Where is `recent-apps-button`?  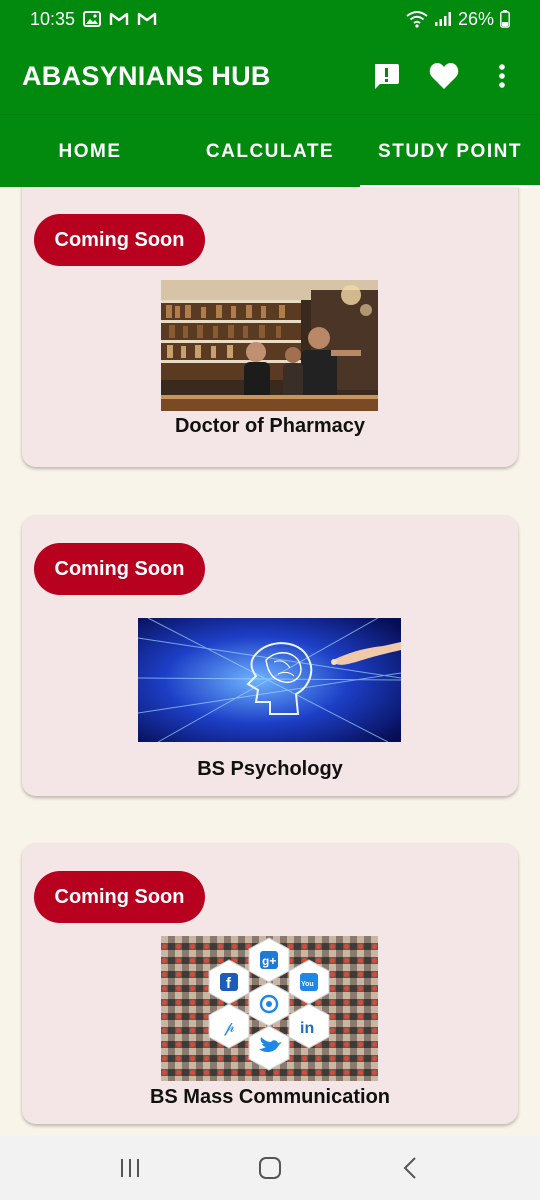
recent-apps-button is located at coordinates (130, 1168).